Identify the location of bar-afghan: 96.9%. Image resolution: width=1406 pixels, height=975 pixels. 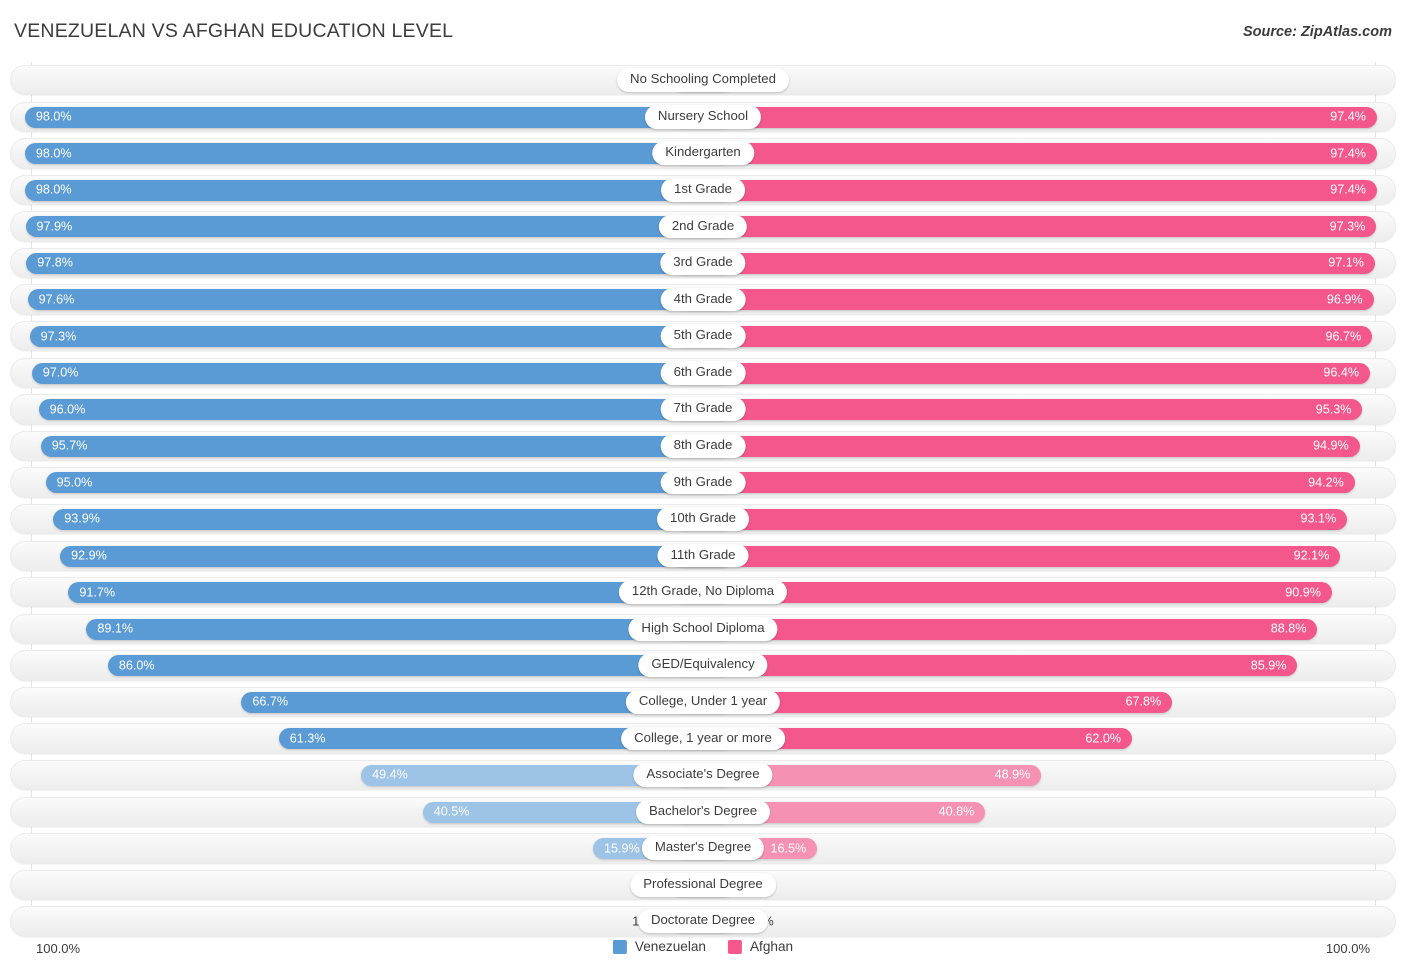
(1023, 300).